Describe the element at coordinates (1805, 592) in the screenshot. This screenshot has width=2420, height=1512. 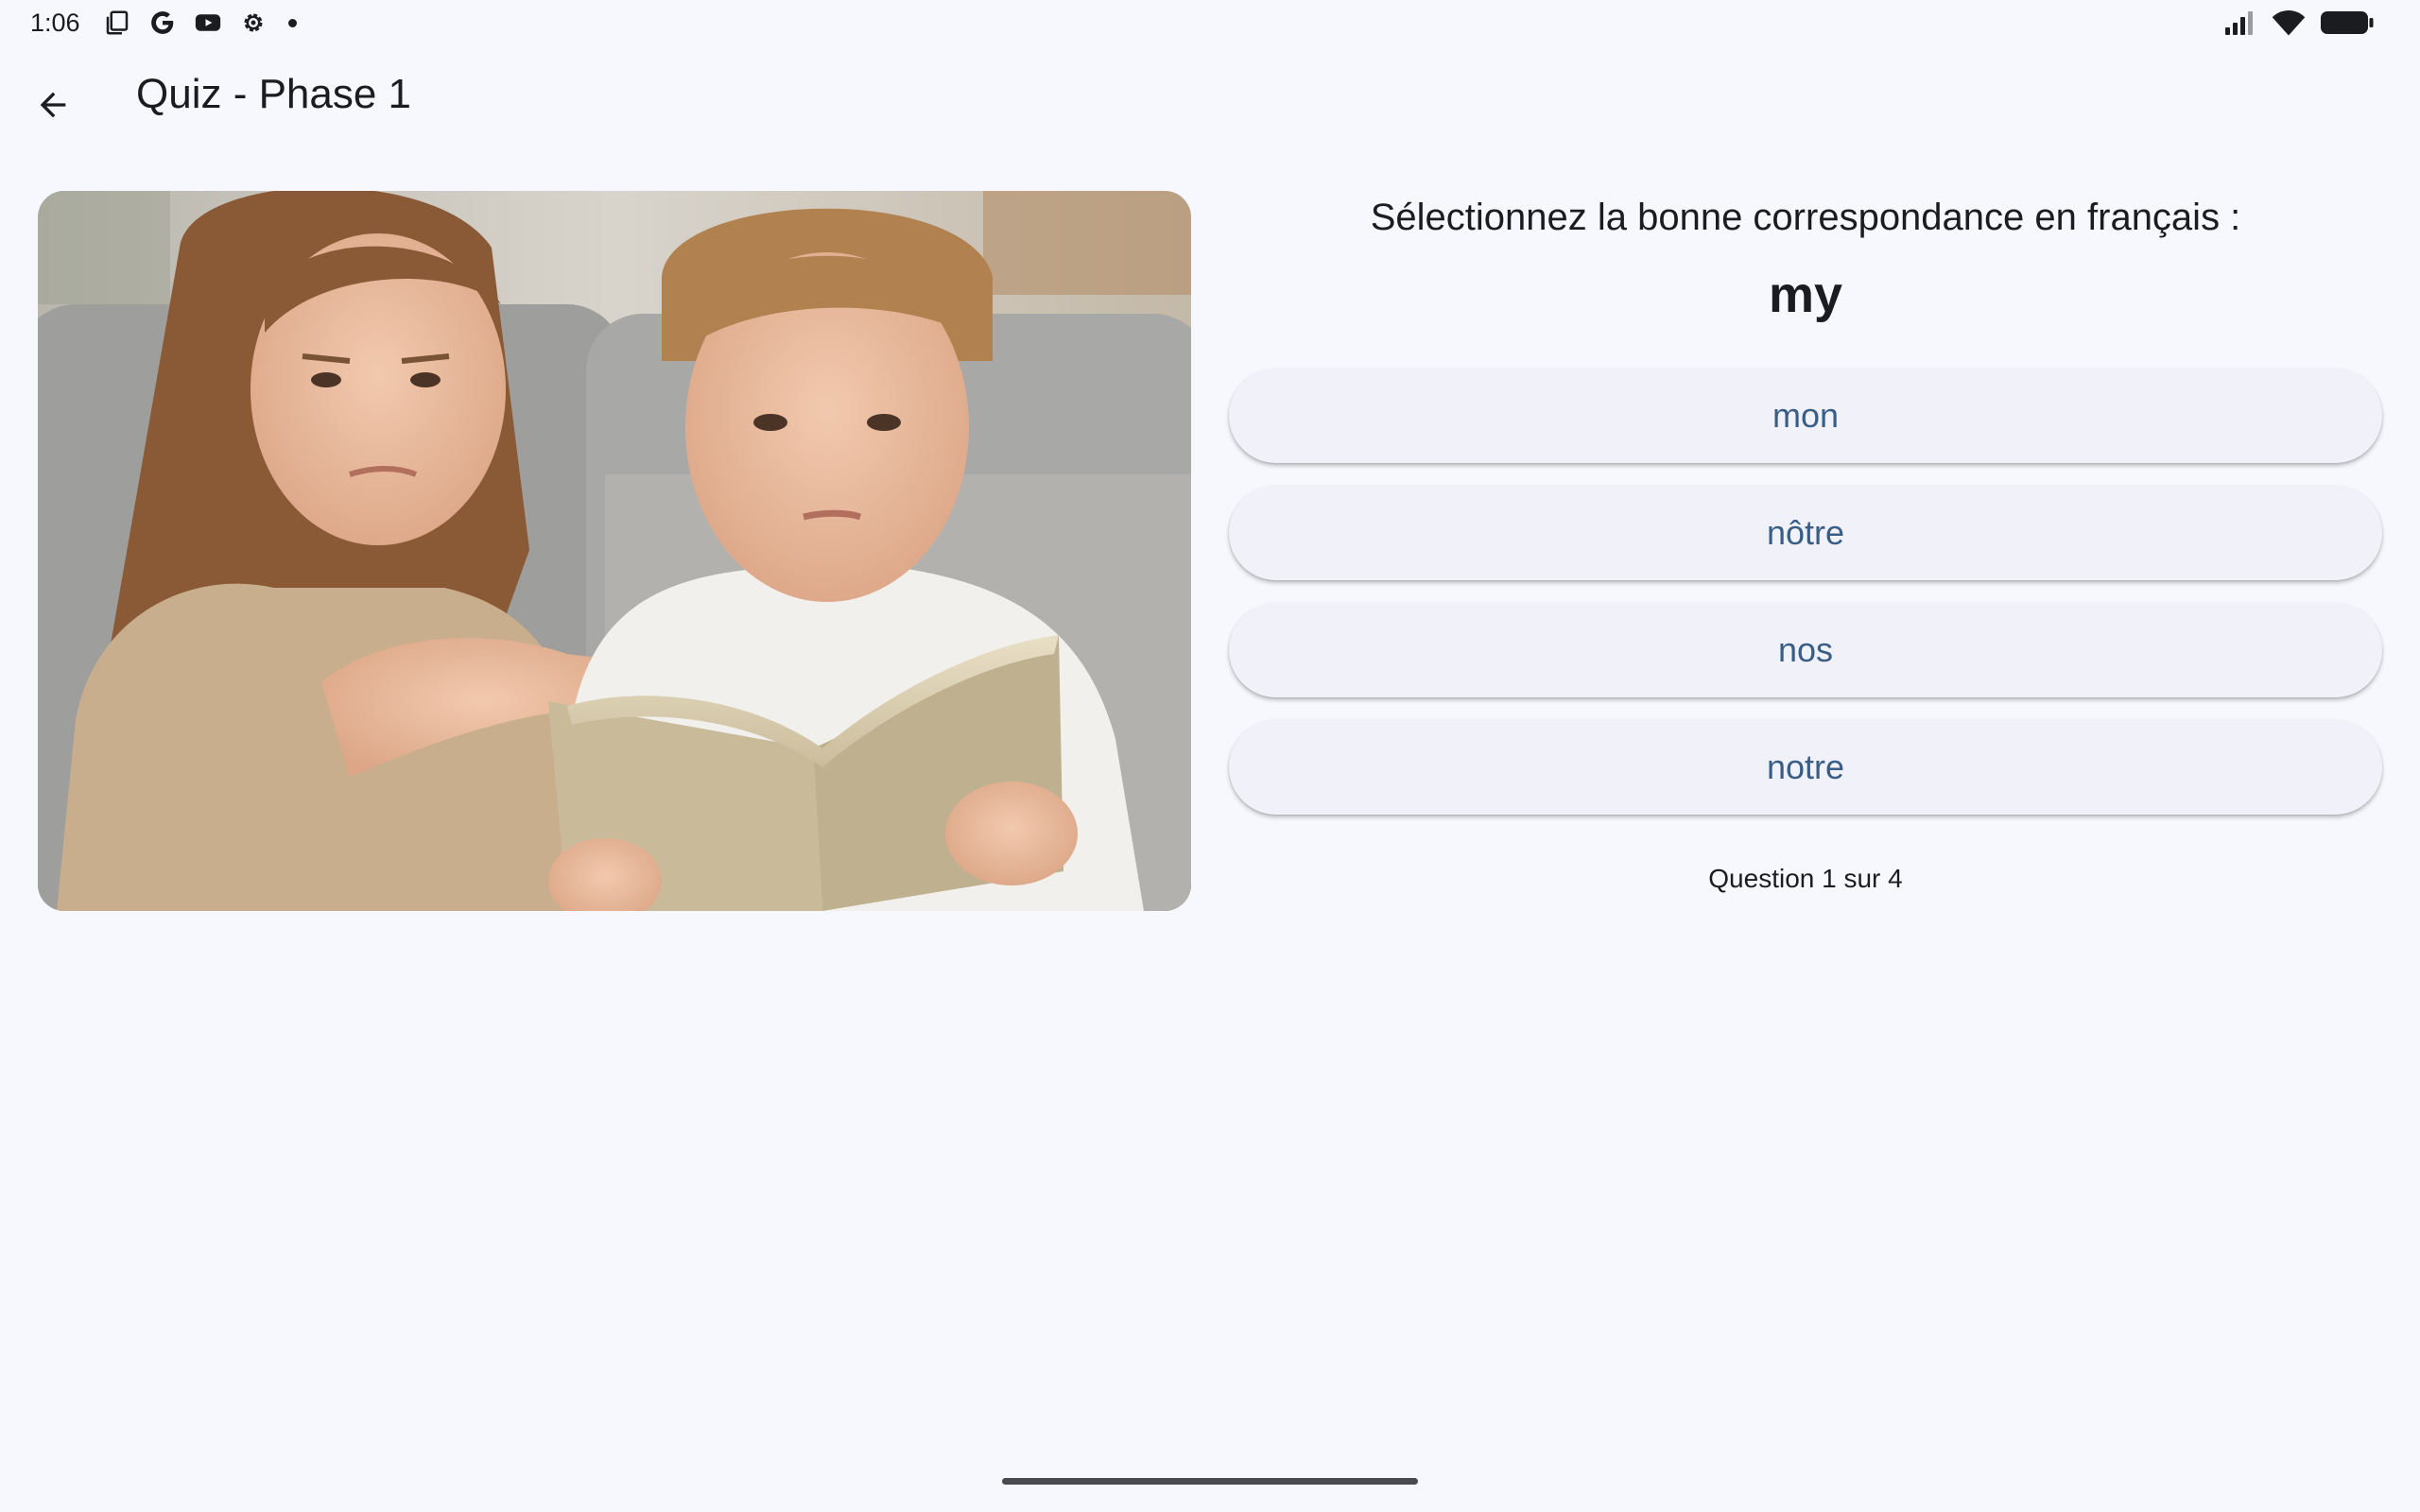
I see `answer-options: mon nôtre nos notre` at that location.